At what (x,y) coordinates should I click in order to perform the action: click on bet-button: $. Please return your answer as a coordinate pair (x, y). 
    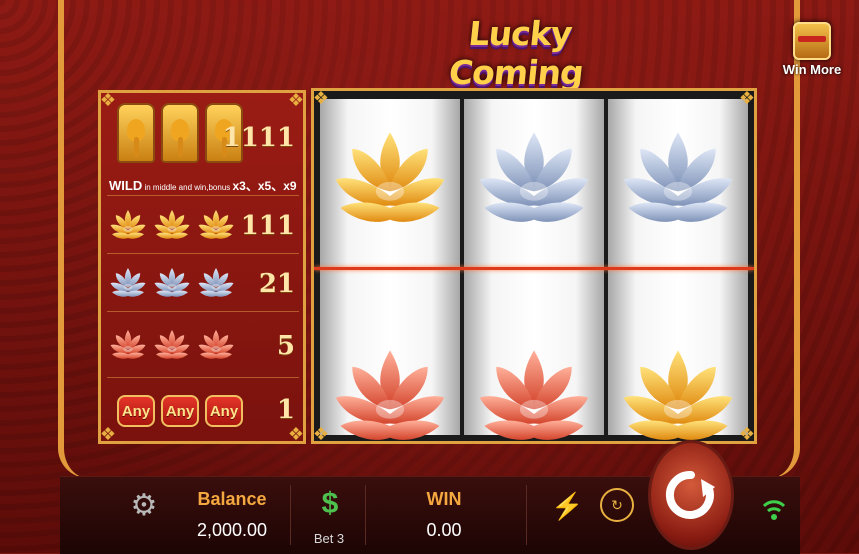
    Looking at the image, I should click on (330, 504).